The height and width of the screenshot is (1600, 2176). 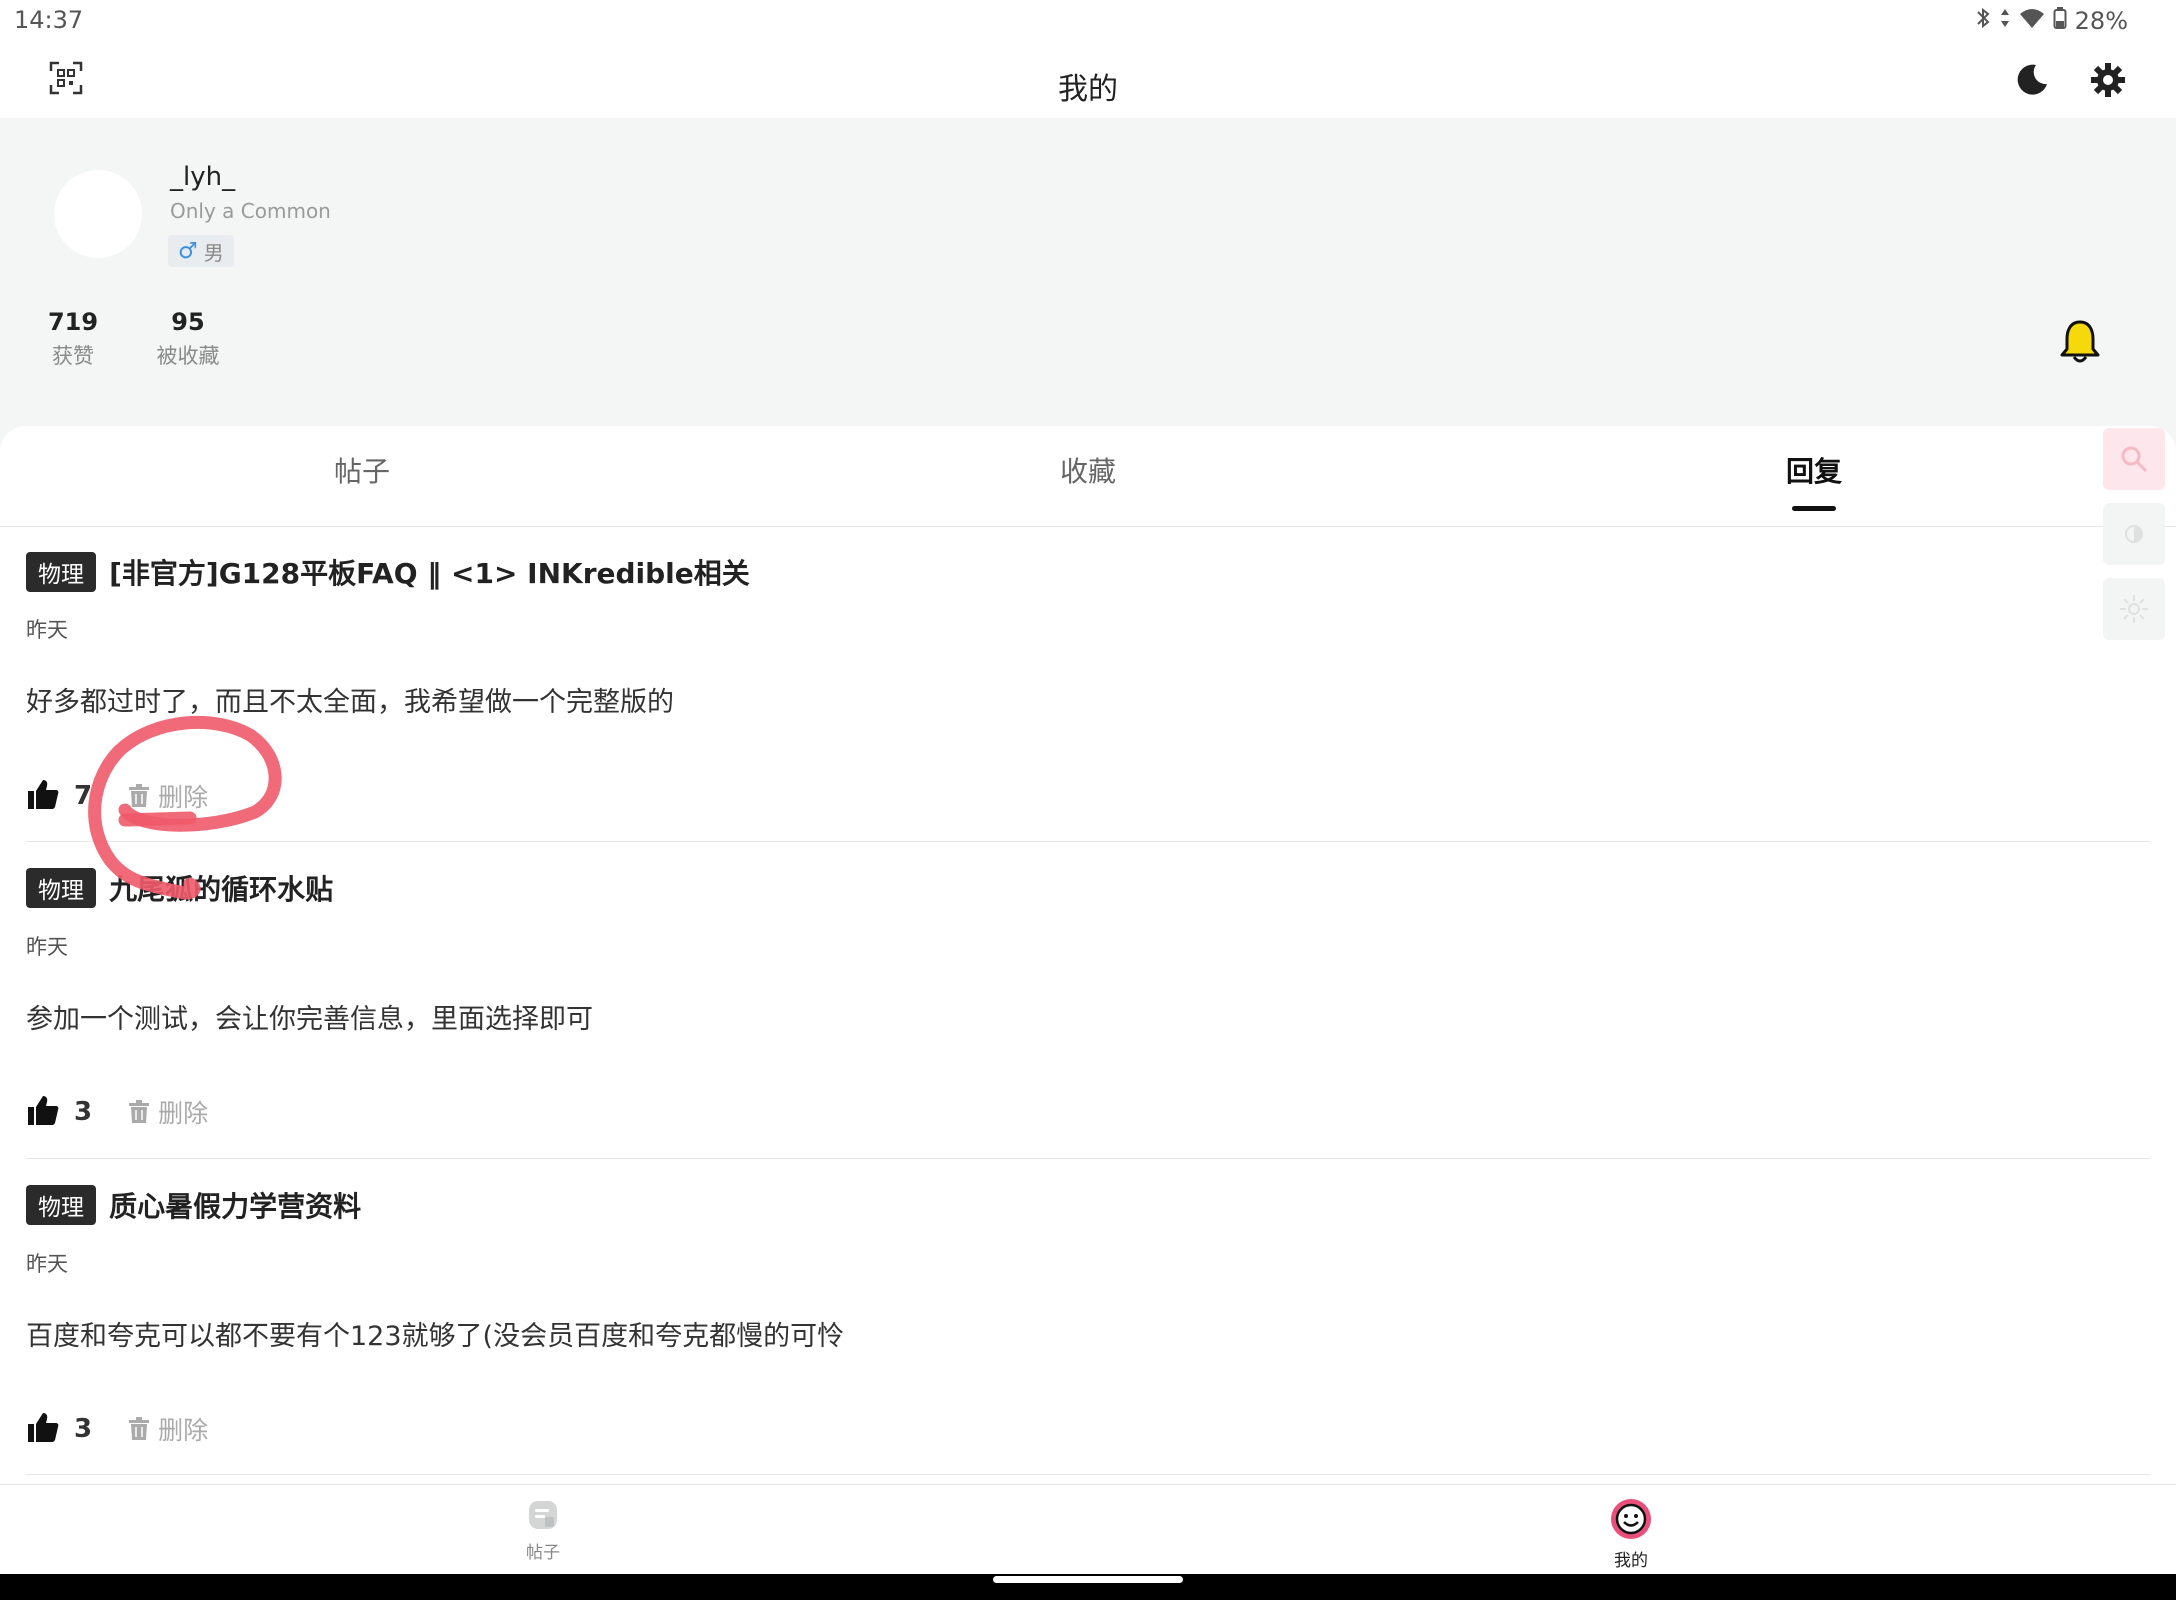 What do you see at coordinates (203, 177) in the screenshot?
I see `username: _lyh_` at bounding box center [203, 177].